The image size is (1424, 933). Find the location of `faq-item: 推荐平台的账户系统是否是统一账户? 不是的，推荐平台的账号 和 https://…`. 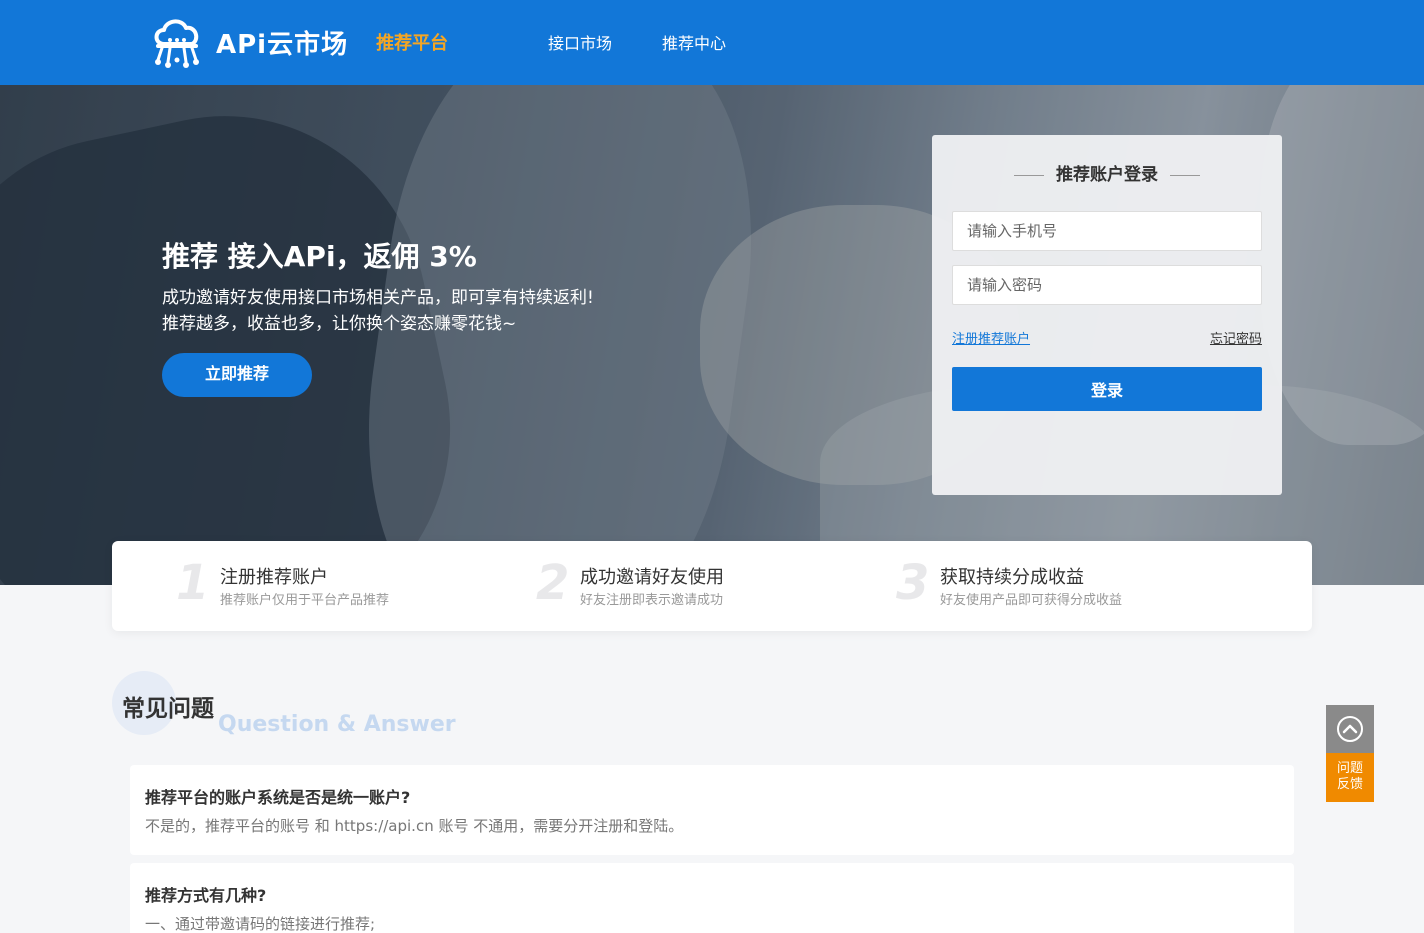

faq-item: 推荐平台的账户系统是否是统一账户? 不是的，推荐平台的账号 和 https://… is located at coordinates (712, 810).